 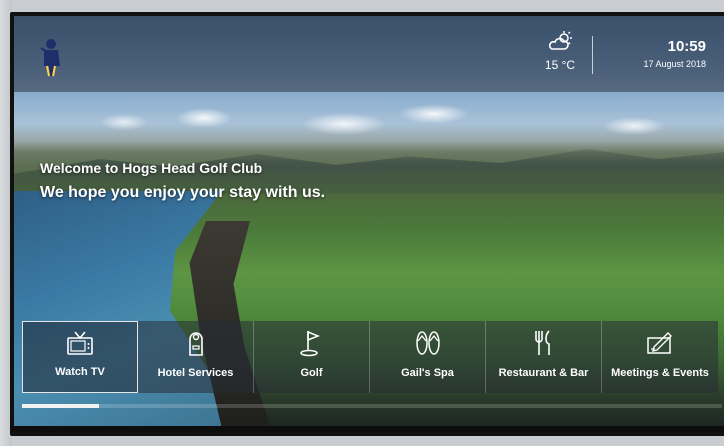 What do you see at coordinates (543, 343) in the screenshot?
I see `cutlery-icon` at bounding box center [543, 343].